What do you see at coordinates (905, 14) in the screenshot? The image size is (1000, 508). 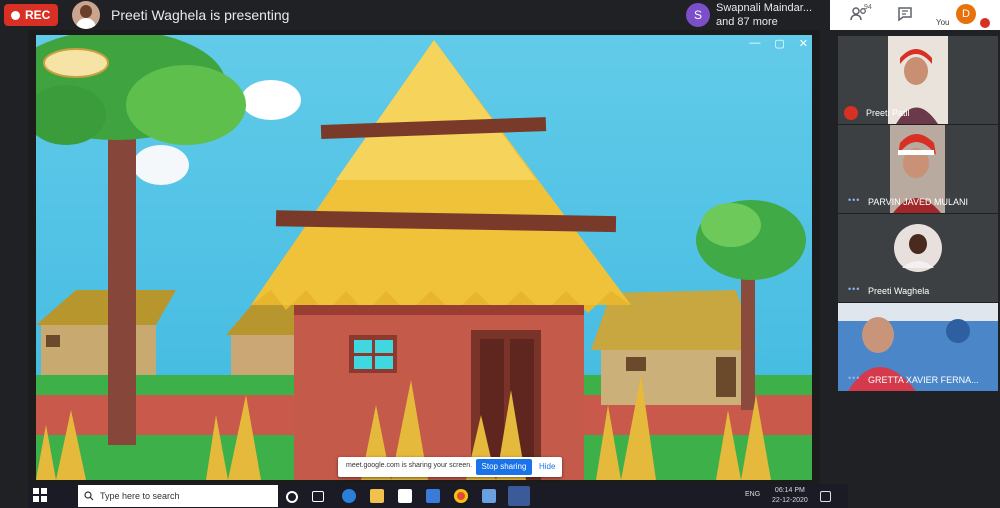 I see `chat-icon` at bounding box center [905, 14].